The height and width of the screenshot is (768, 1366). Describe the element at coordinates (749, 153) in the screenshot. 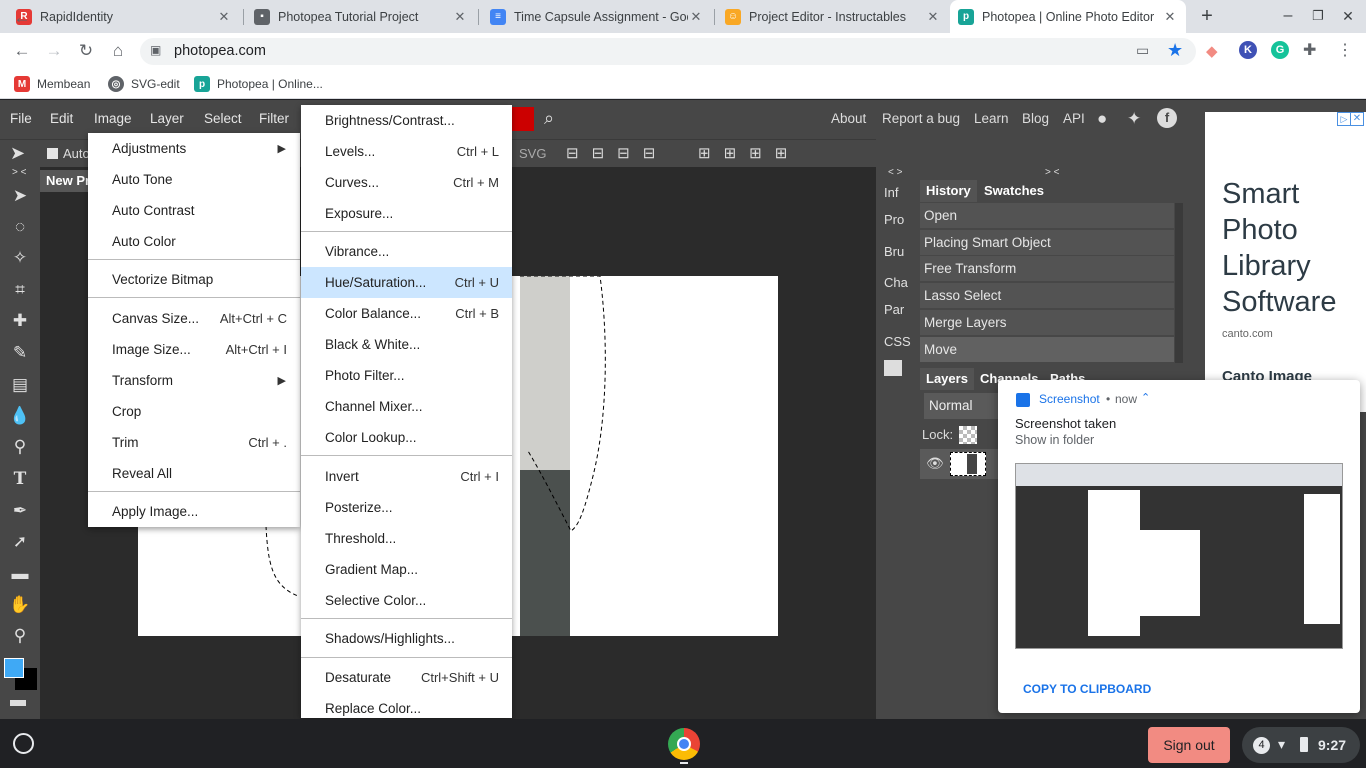

I see `distribute-icons: ⊞⊞⊞⊞` at that location.